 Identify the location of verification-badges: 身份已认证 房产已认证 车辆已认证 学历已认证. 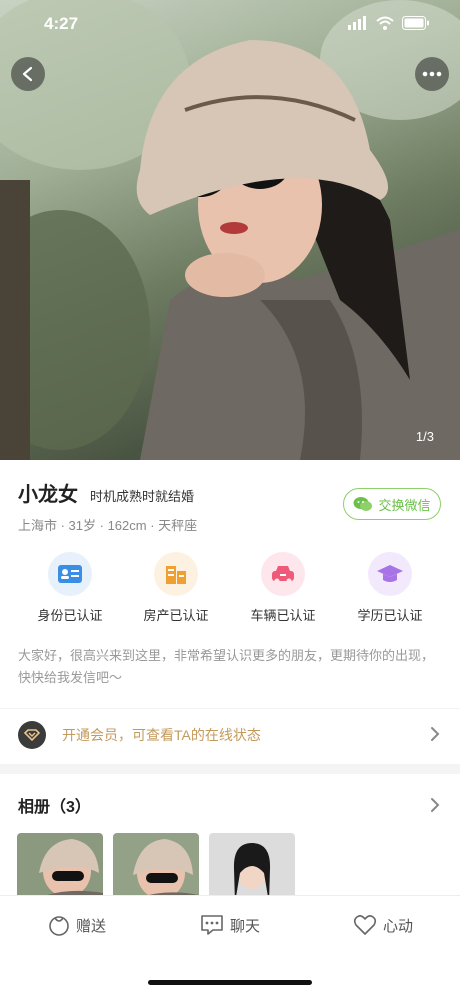
(230, 589).